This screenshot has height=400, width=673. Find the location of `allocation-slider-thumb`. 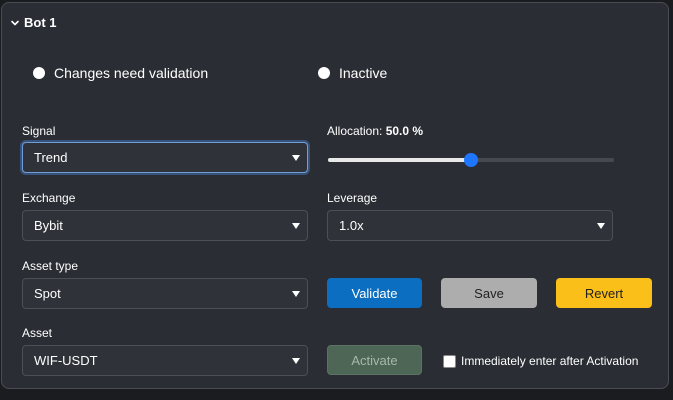

allocation-slider-thumb is located at coordinates (471, 160).